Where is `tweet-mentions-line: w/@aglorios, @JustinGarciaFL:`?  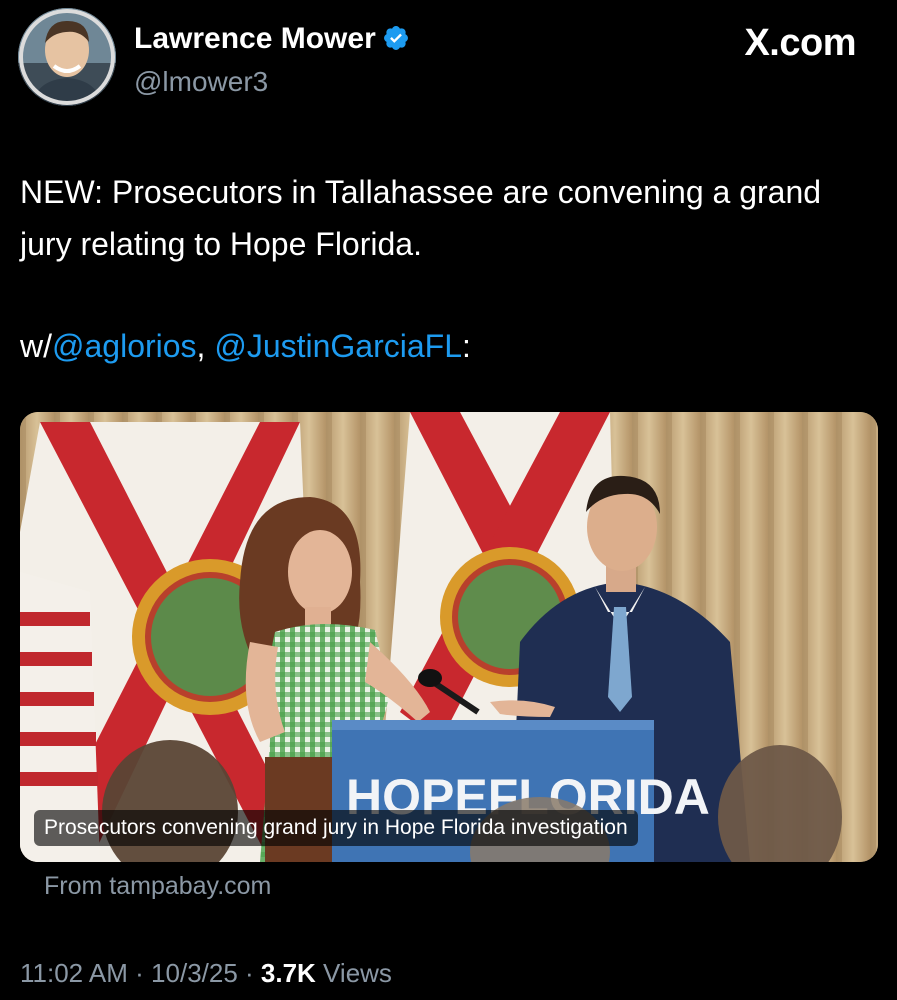 tweet-mentions-line: w/@aglorios, @JustinGarciaFL: is located at coordinates (445, 346).